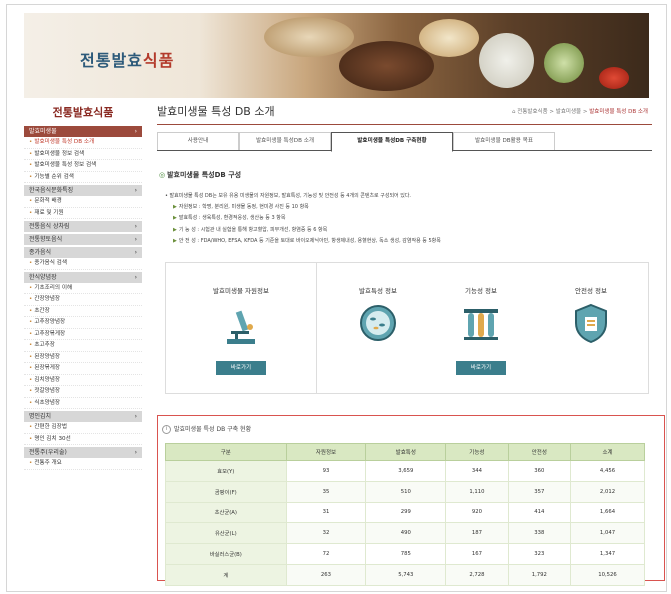  What do you see at coordinates (378, 291) in the screenshot?
I see `fermentation-card-label: 발효특성 정보` at bounding box center [378, 291].